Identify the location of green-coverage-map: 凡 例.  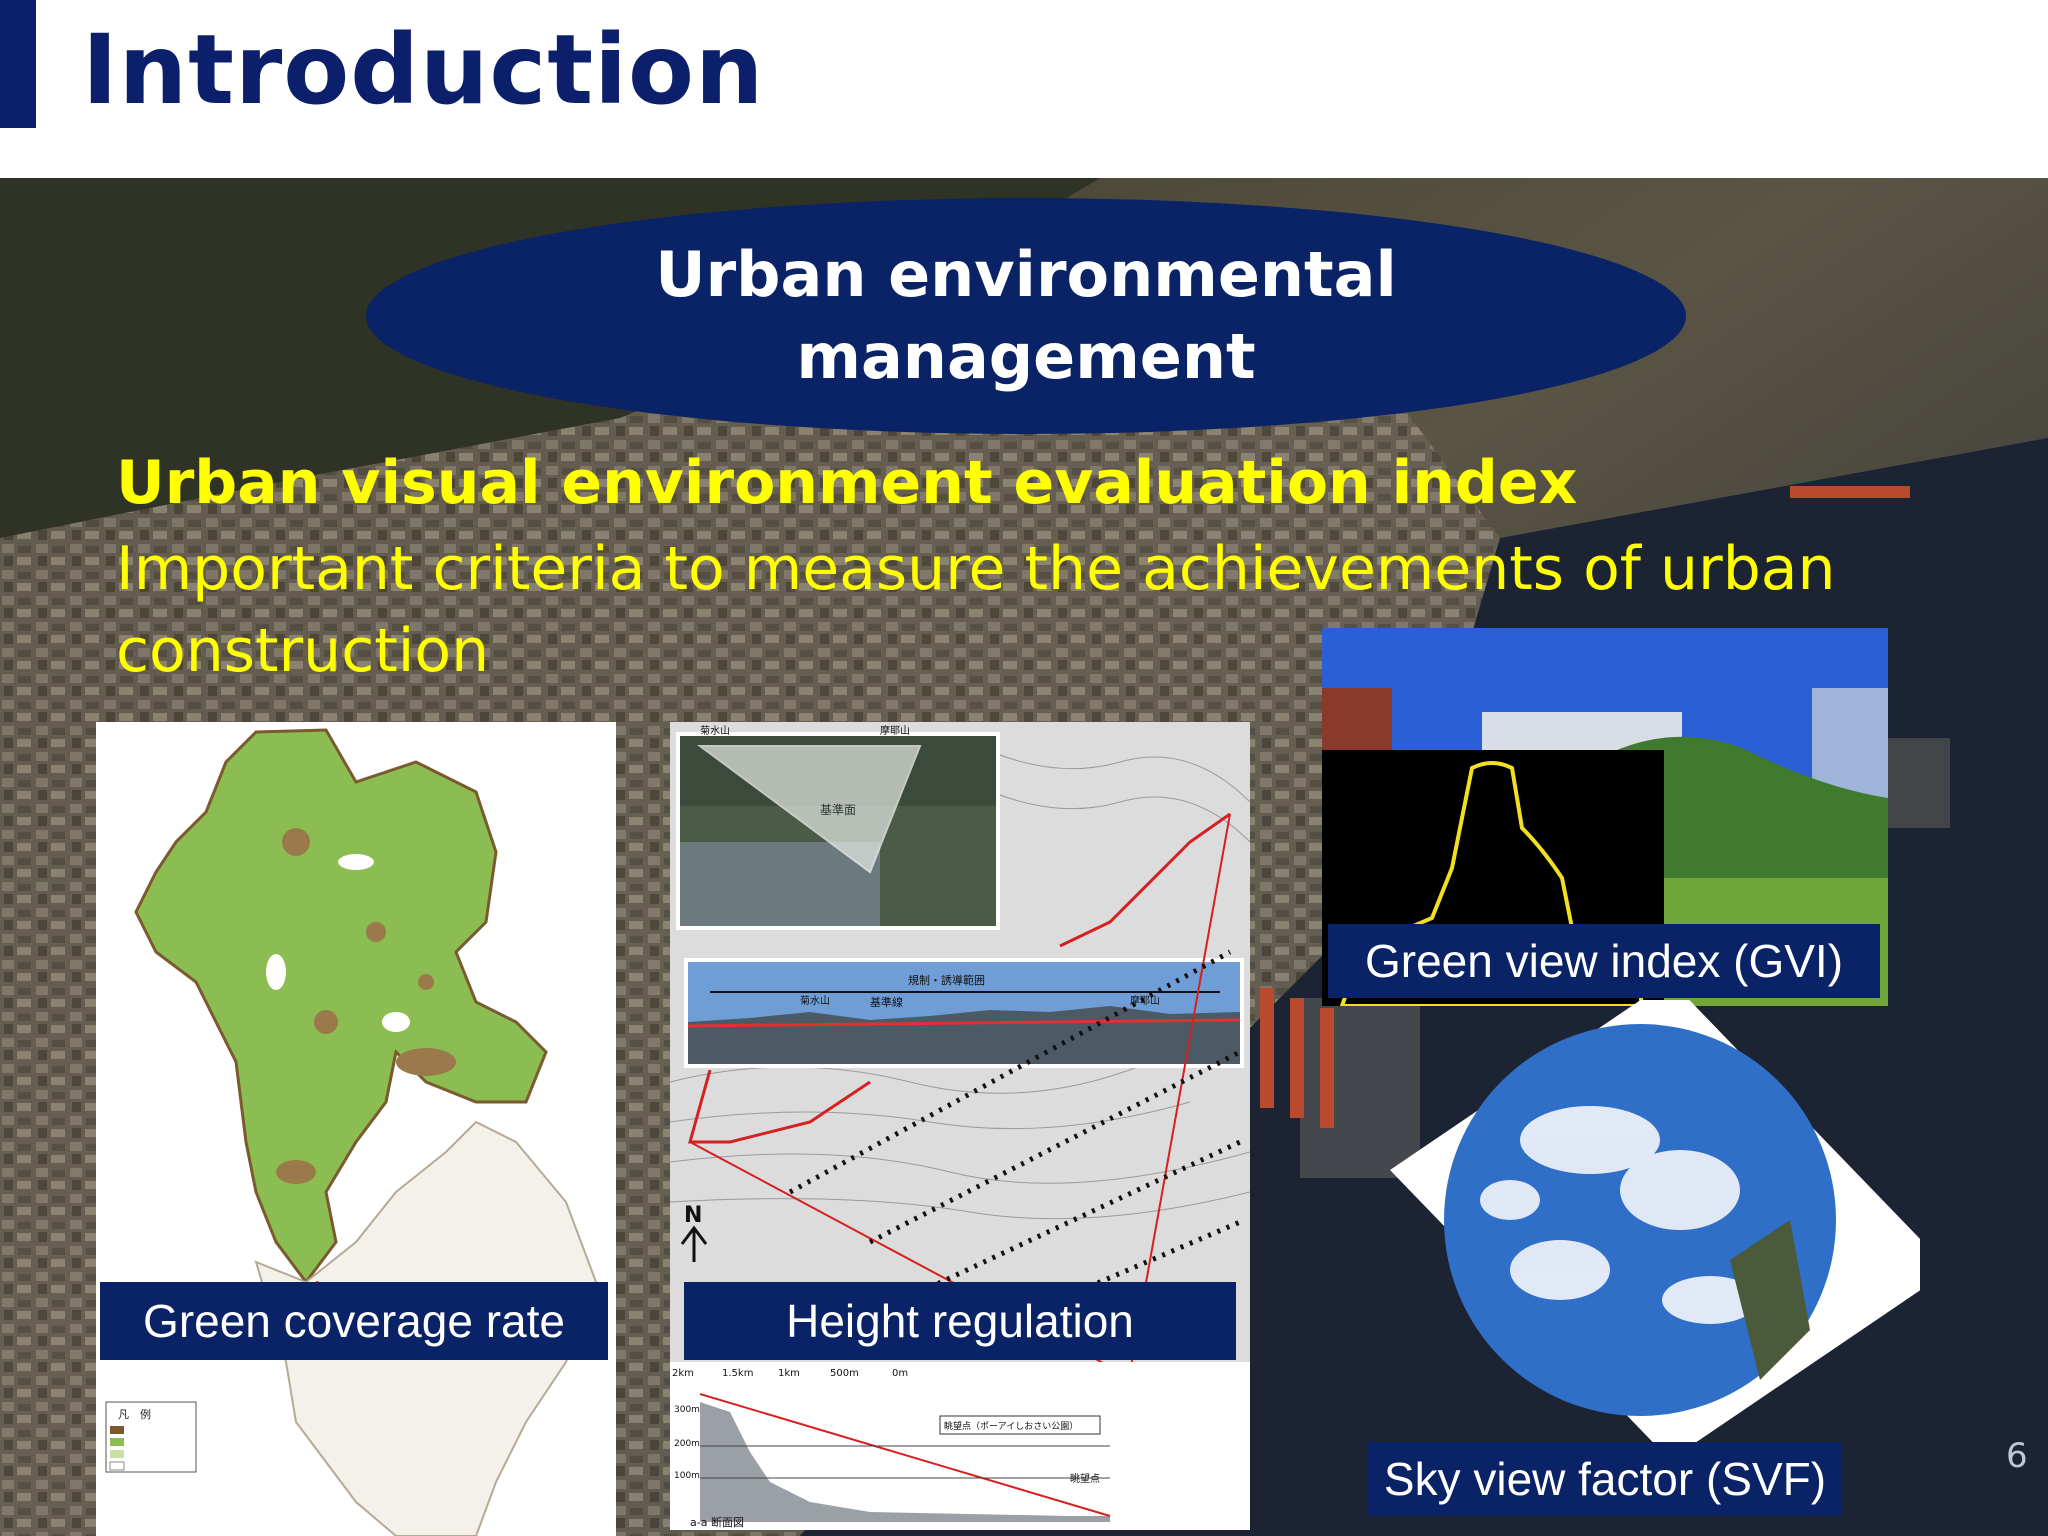
(356, 1129).